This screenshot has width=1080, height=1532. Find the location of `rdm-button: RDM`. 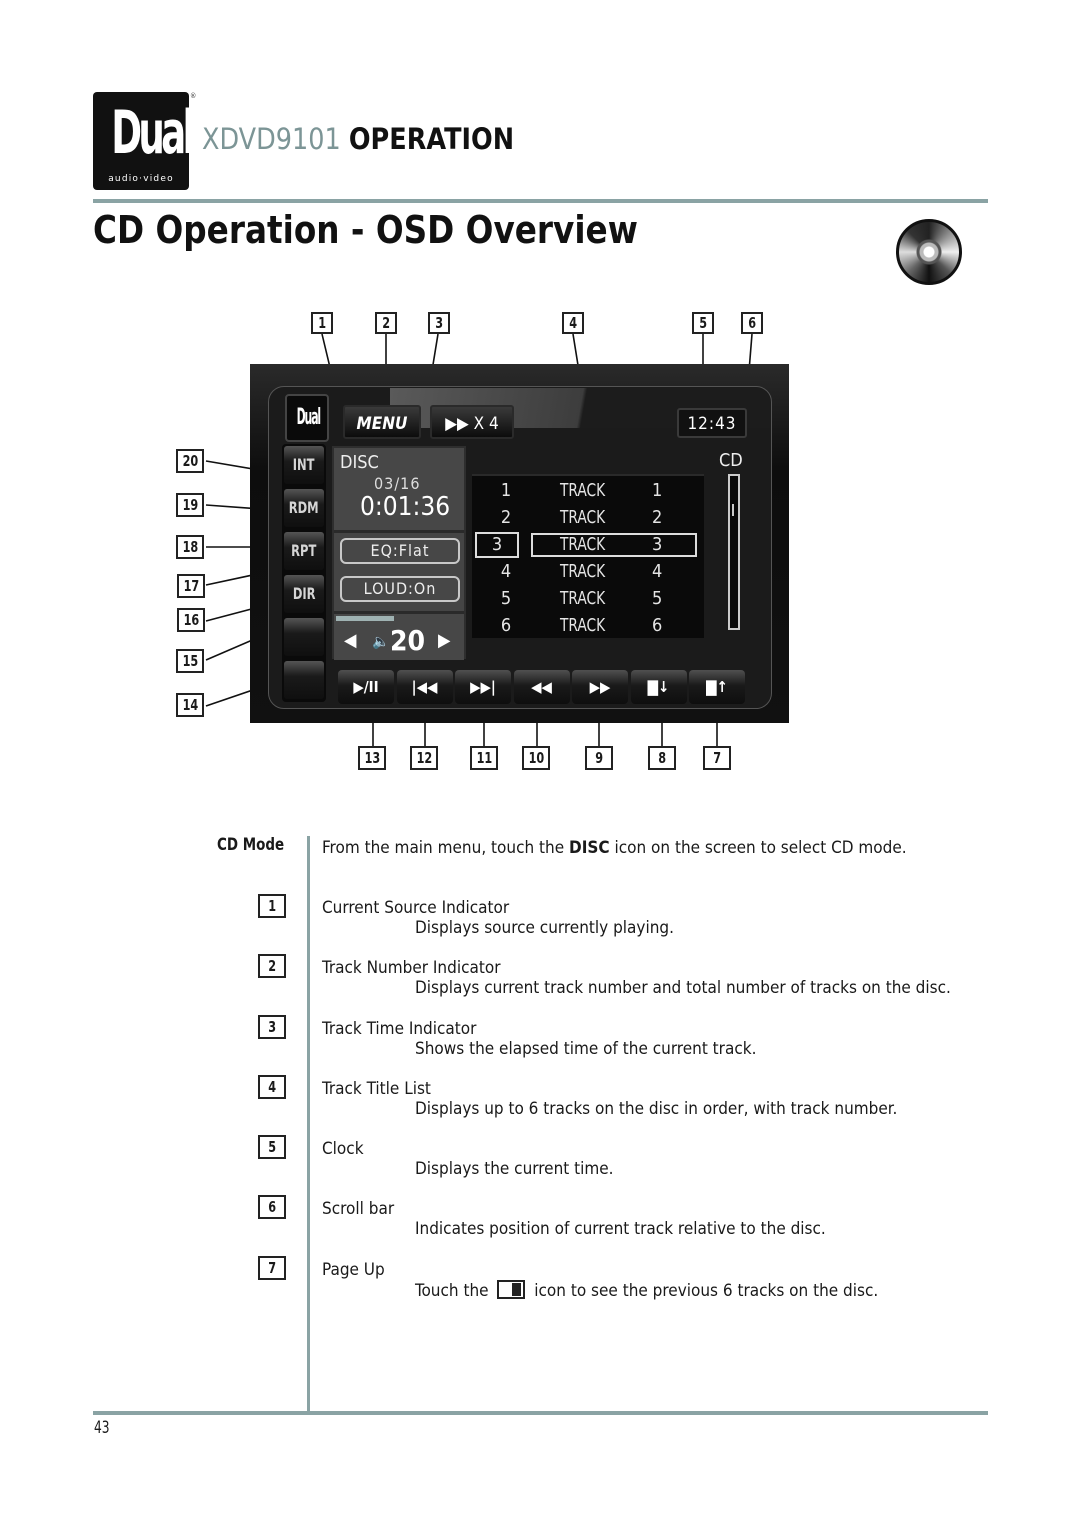

rdm-button: RDM is located at coordinates (304, 508).